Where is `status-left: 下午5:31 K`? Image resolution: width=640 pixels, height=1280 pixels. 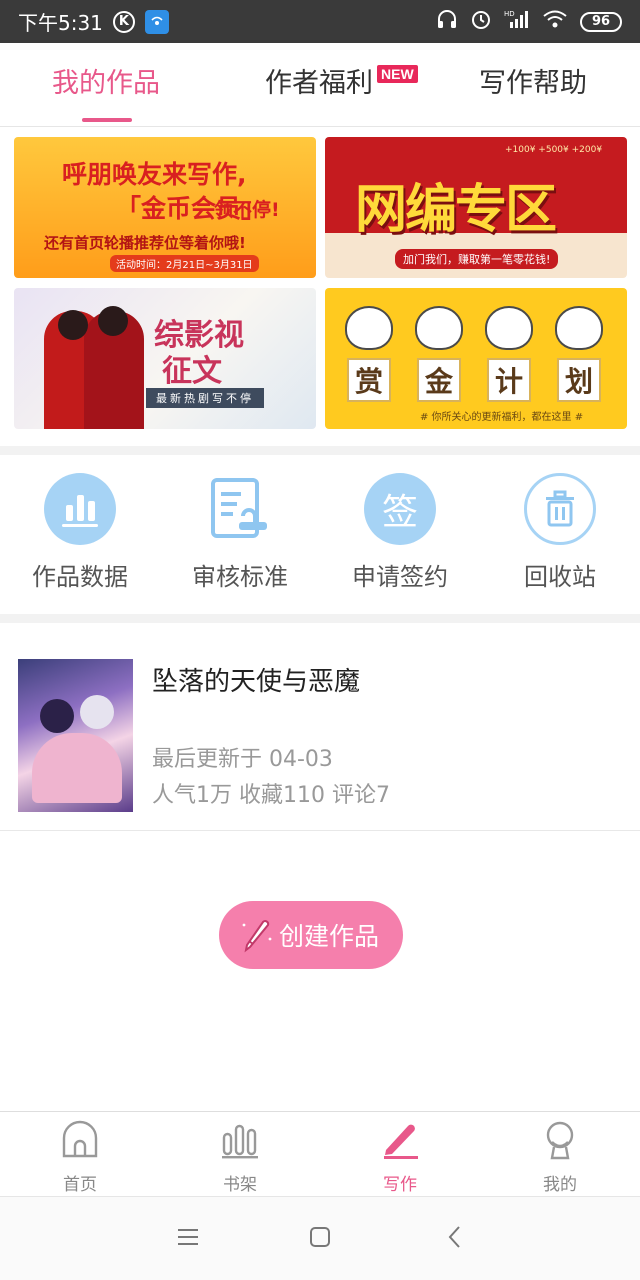 status-left: 下午5:31 K is located at coordinates (93, 21).